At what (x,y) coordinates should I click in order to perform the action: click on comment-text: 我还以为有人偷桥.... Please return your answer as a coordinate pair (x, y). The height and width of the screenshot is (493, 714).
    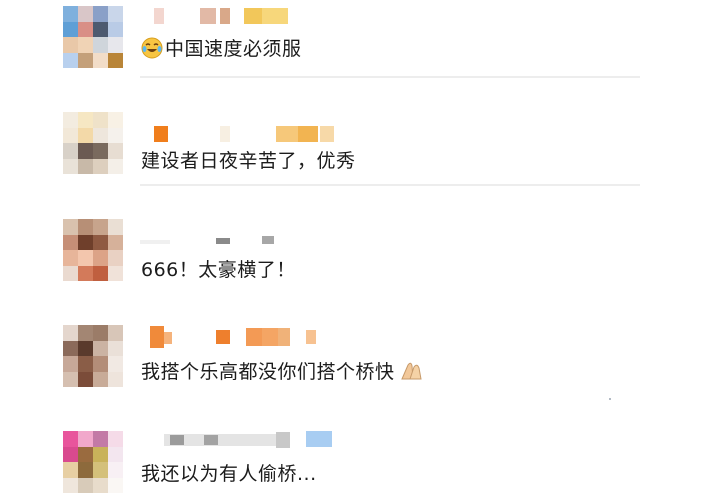
    Looking at the image, I should click on (229, 474).